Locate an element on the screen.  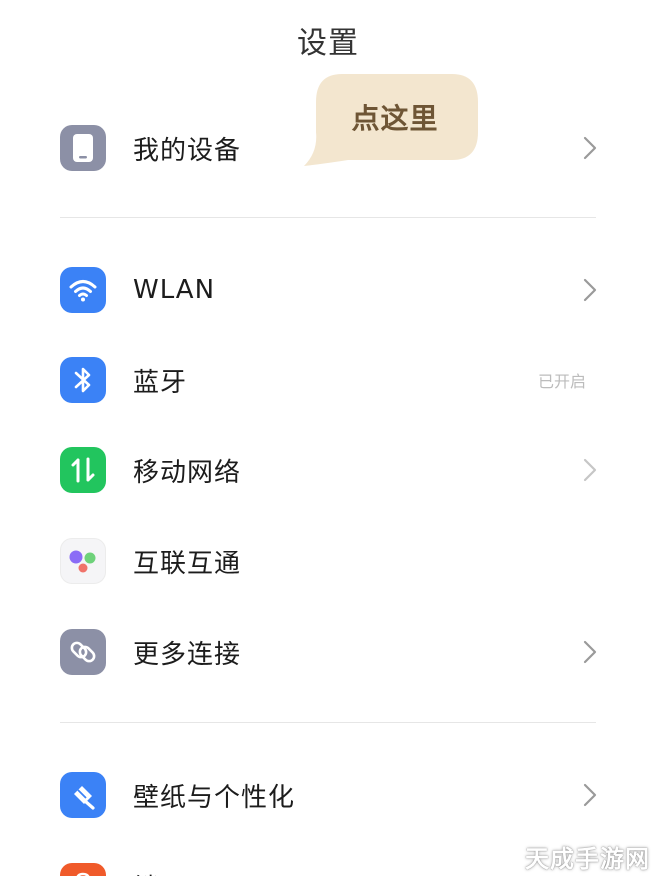
settings-item-label: WLAN is located at coordinates (174, 290).